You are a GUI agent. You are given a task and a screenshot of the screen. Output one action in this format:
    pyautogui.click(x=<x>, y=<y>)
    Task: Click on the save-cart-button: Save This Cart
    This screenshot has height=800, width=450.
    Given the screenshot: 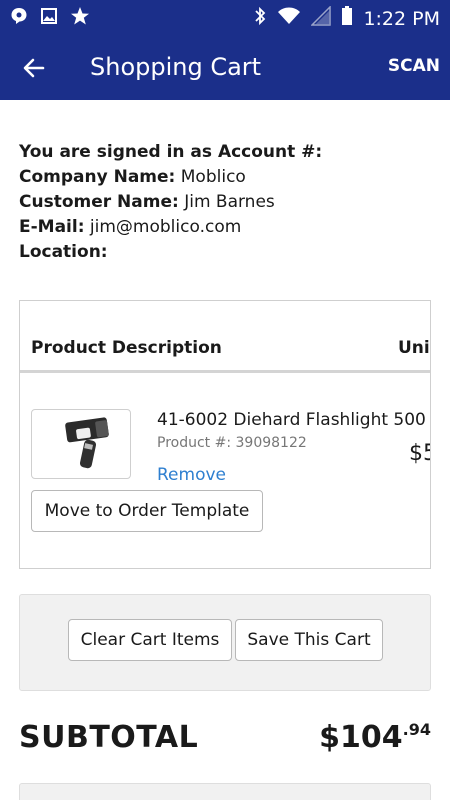 What is the action you would take?
    pyautogui.click(x=309, y=640)
    